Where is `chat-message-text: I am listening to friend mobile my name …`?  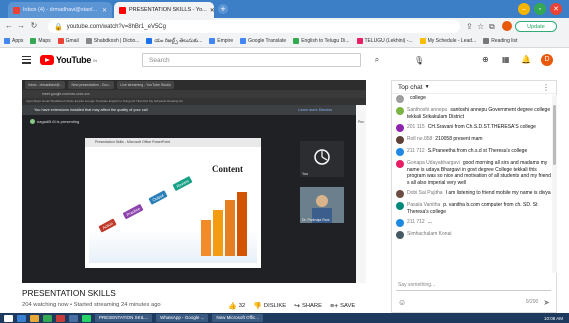 chat-message-text: I am listening to friend mobile my name … is located at coordinates (498, 193).